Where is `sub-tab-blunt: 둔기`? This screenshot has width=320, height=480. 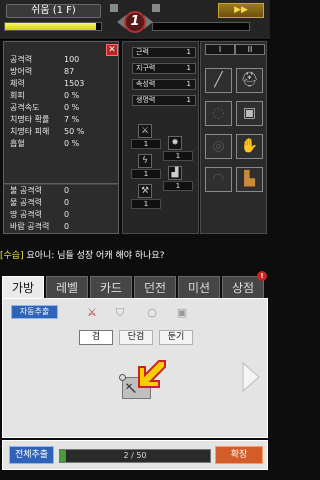
sub-tab-blunt: 둔기 is located at coordinates (176, 337).